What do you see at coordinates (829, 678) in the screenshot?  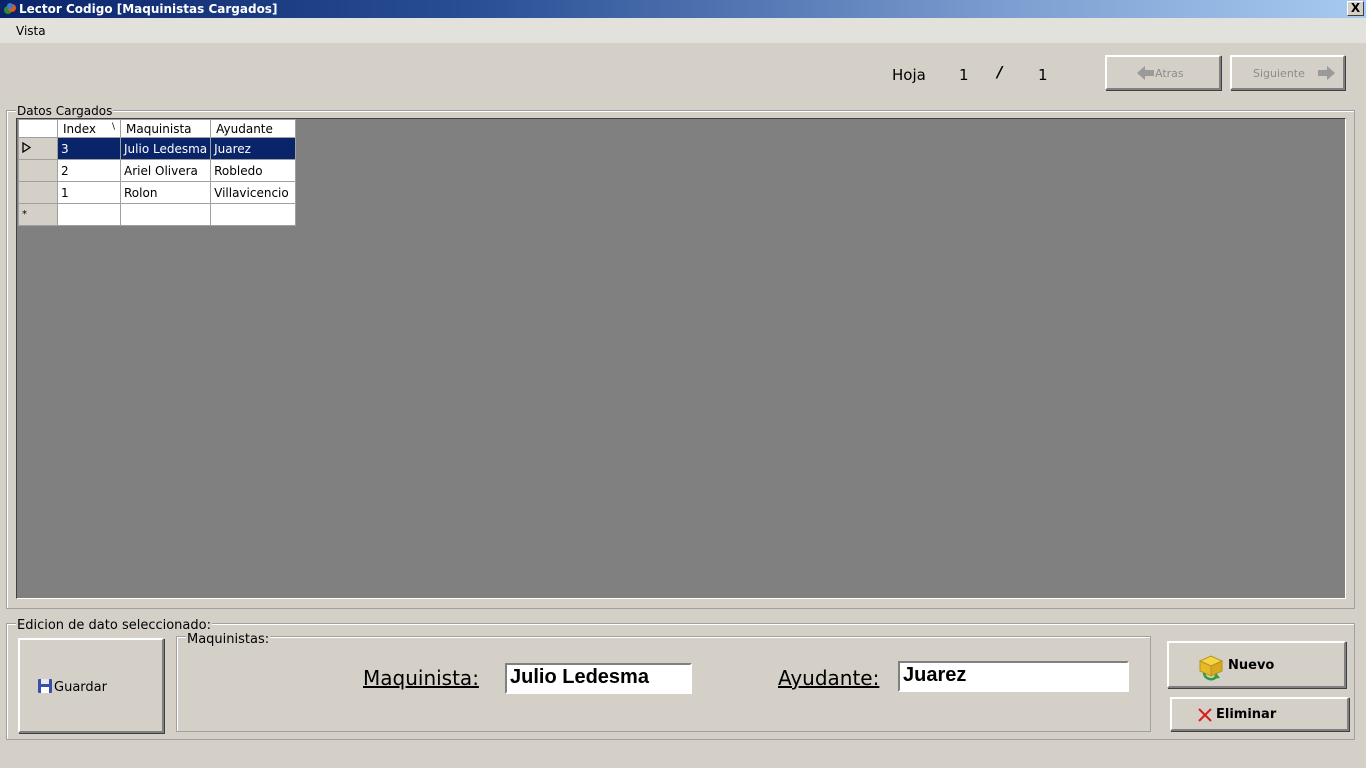 I see `ayudante-label: Ayudante:` at bounding box center [829, 678].